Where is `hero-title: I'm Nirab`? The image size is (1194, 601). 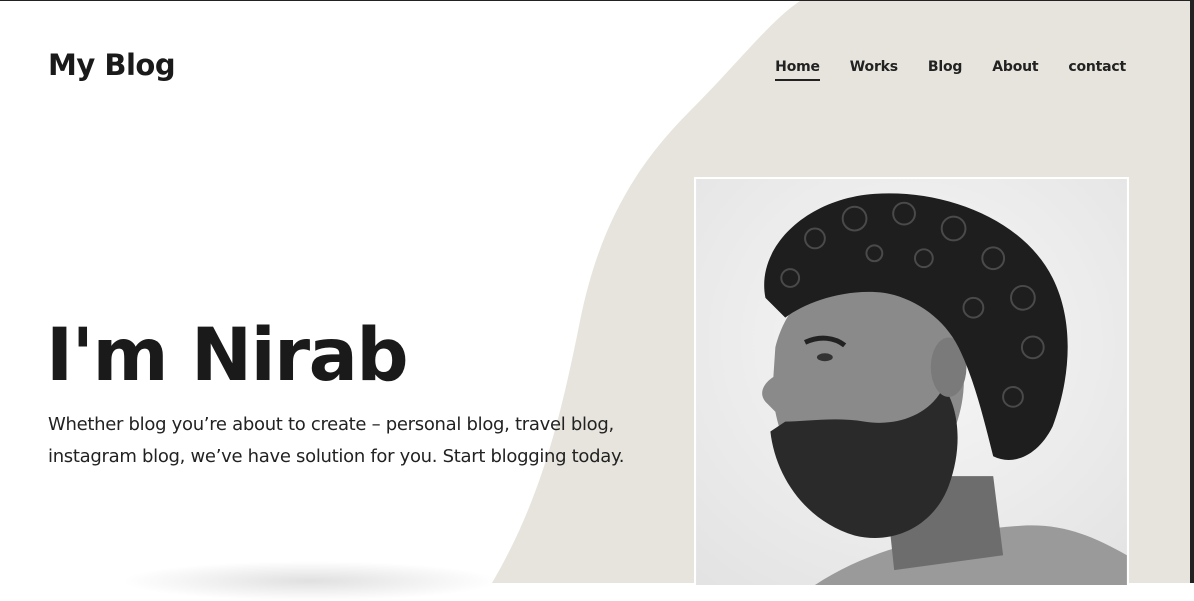 hero-title: I'm Nirab is located at coordinates (227, 355).